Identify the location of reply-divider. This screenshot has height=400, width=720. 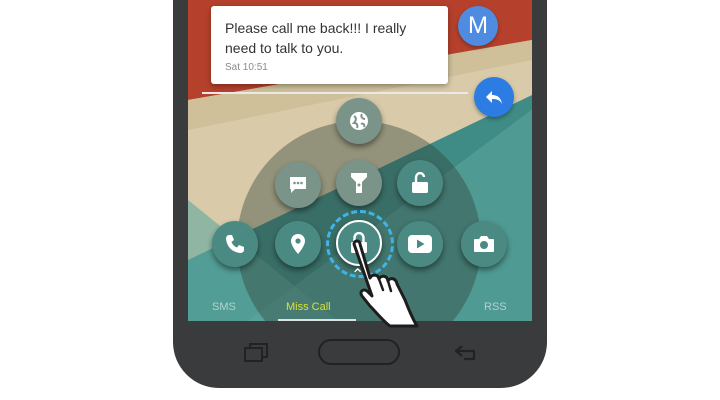
(335, 93).